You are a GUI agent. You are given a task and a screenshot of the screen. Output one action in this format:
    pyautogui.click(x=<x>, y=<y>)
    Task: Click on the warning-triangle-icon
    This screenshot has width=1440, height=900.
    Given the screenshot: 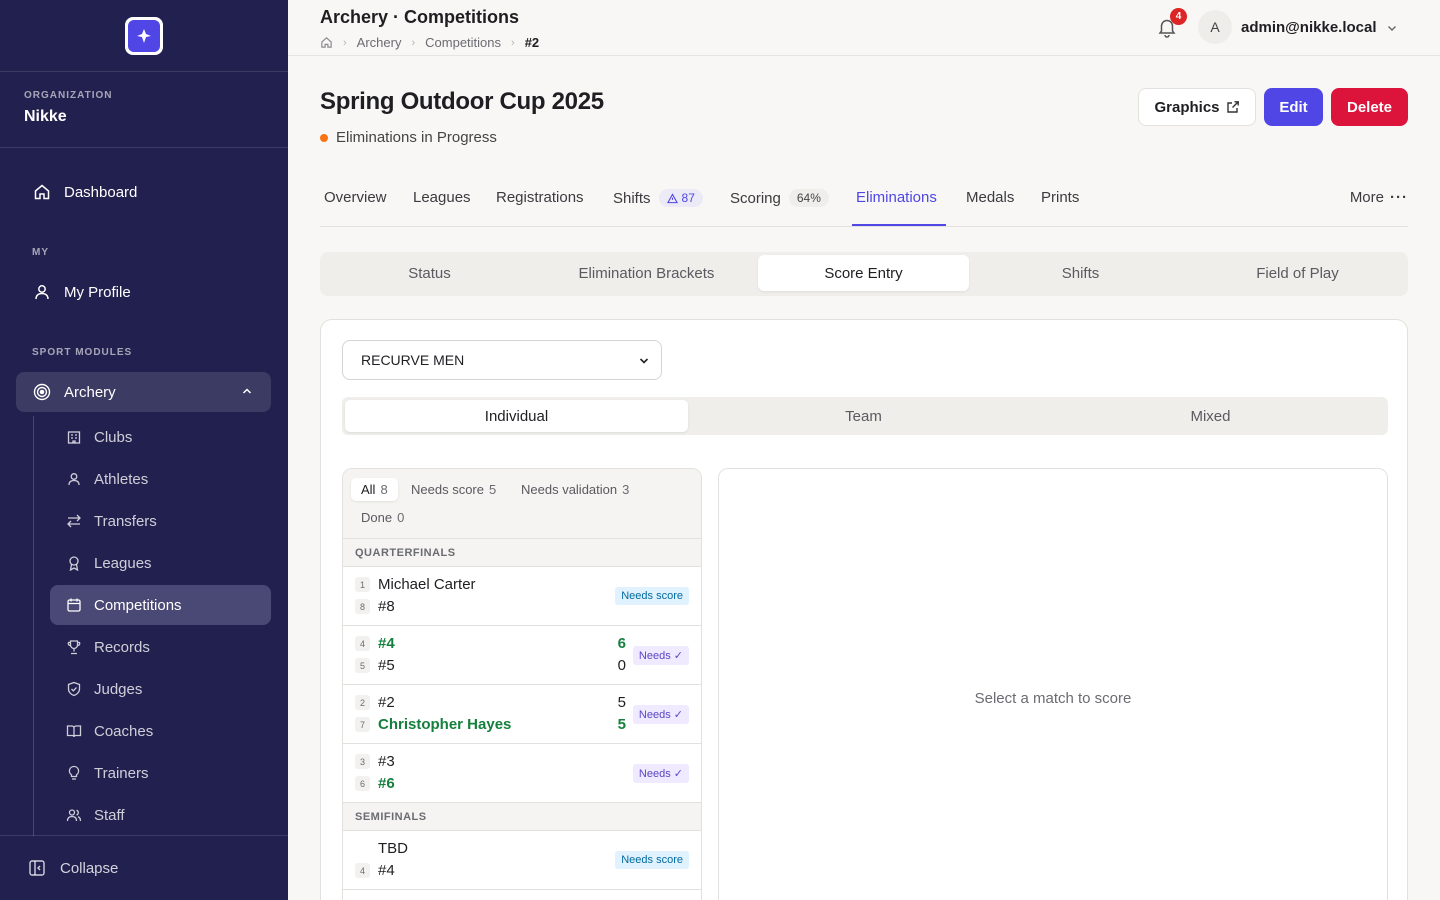 What is the action you would take?
    pyautogui.click(x=674, y=198)
    